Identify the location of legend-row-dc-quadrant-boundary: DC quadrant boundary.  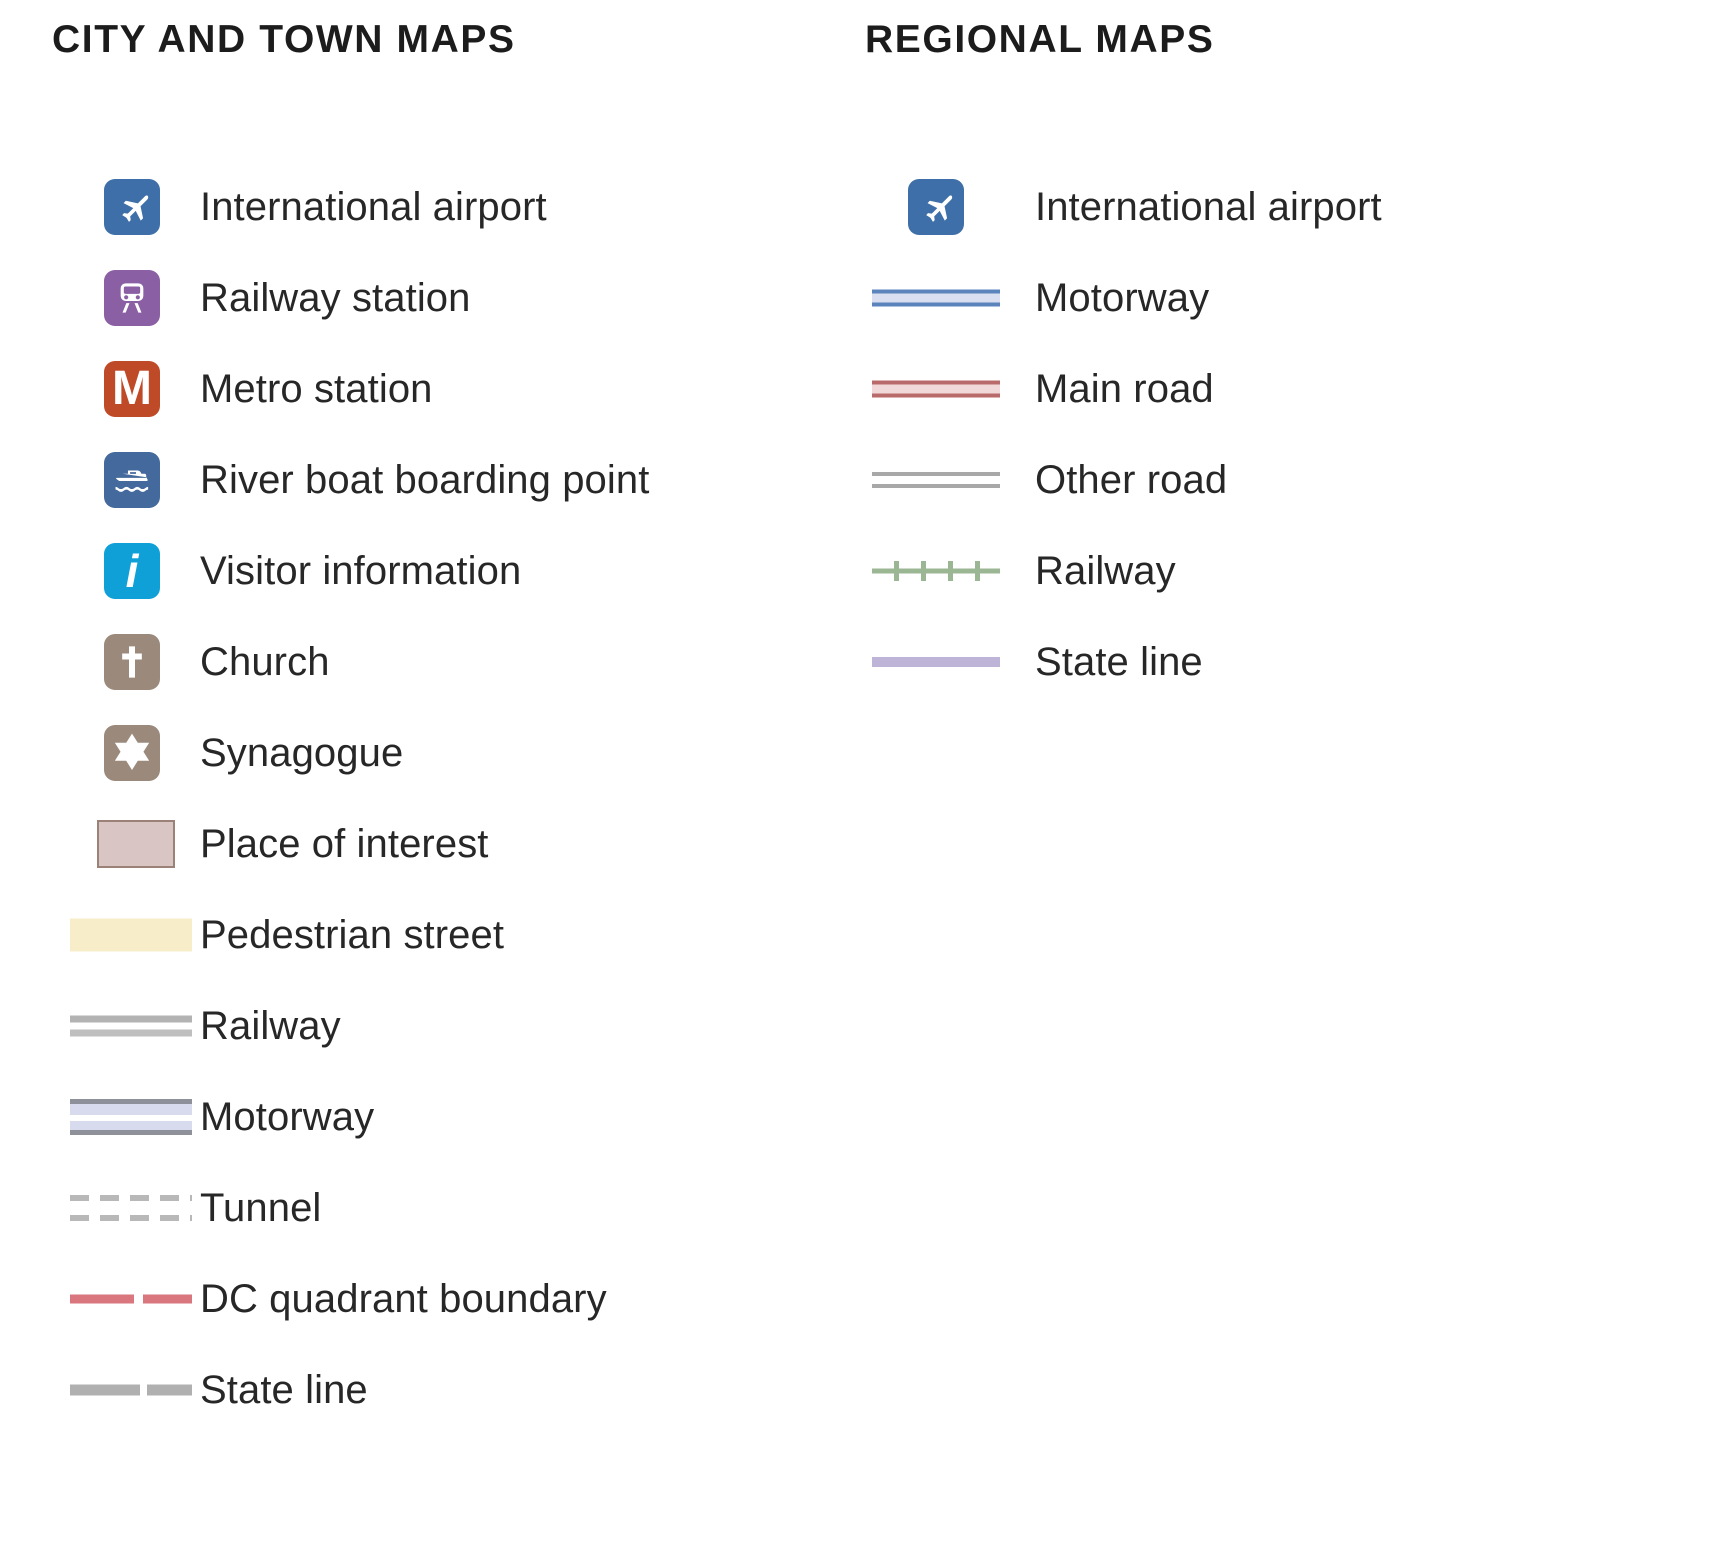
(430, 1299).